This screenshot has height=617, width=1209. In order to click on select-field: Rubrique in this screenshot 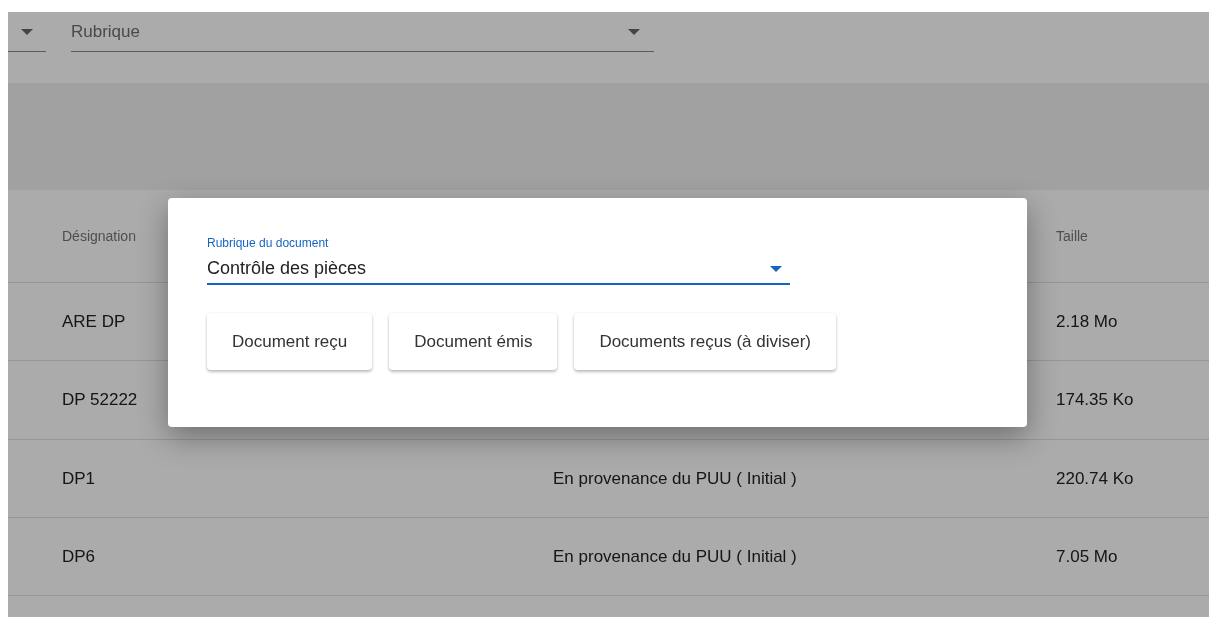, I will do `click(362, 32)`.